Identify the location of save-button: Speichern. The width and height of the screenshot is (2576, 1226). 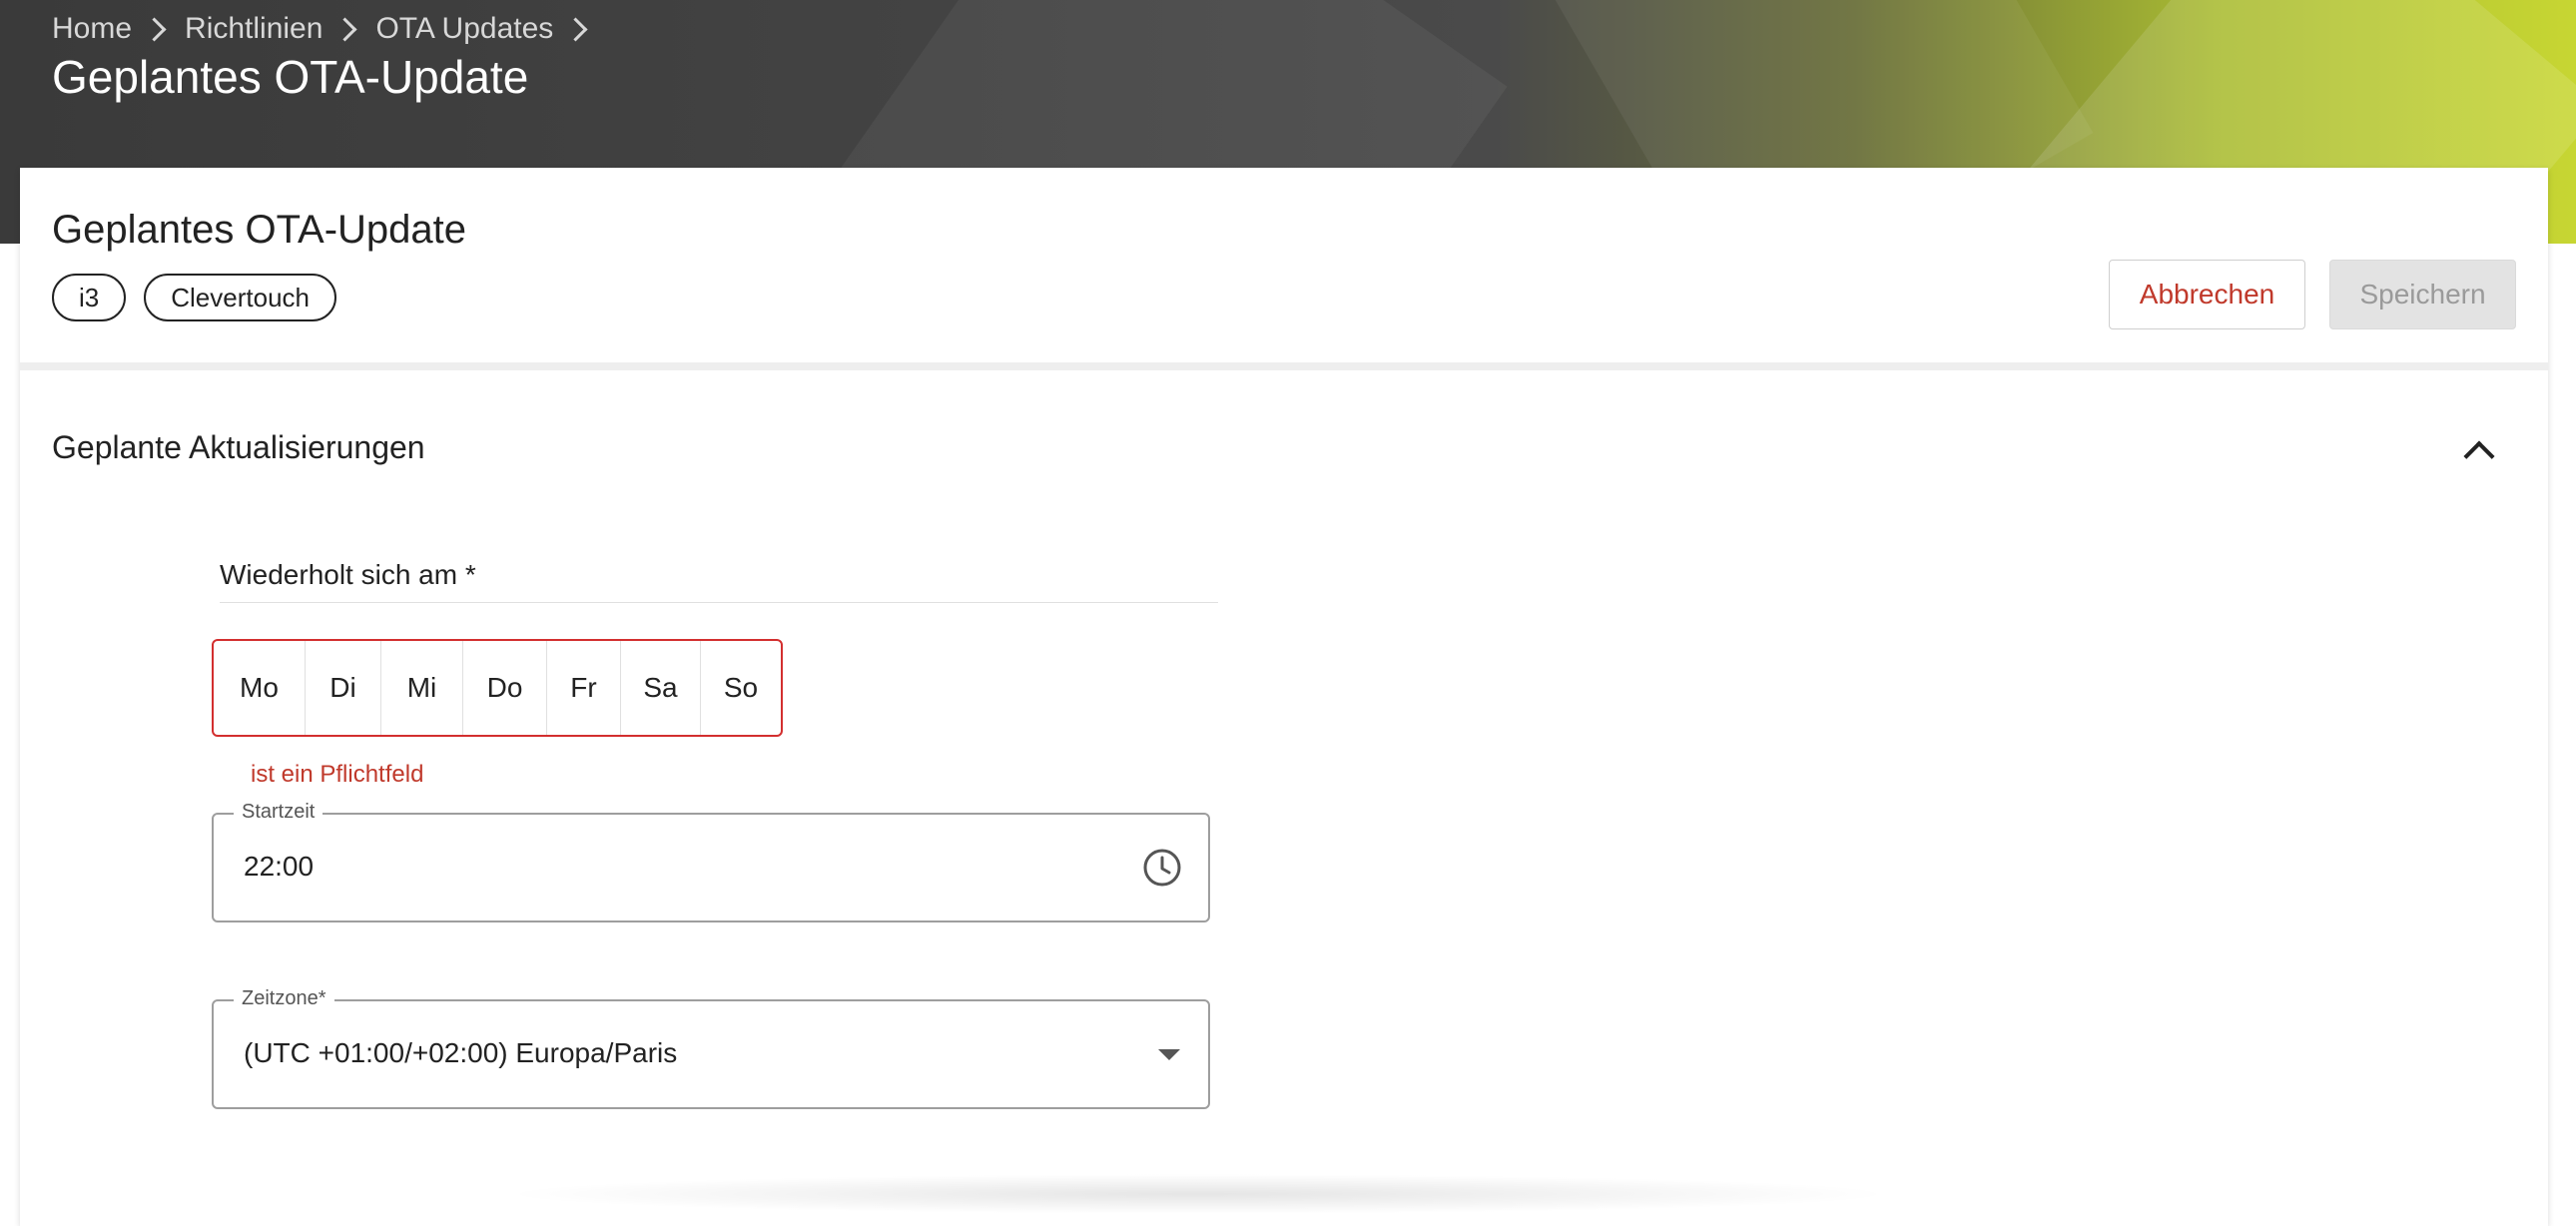
(2422, 294).